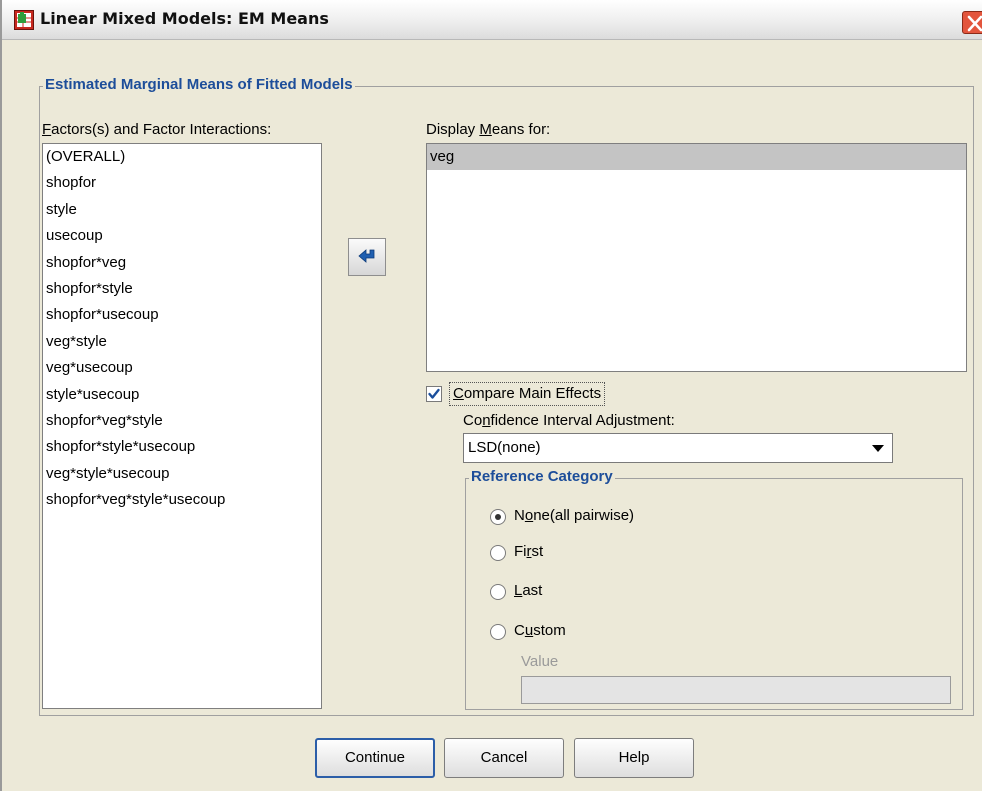  What do you see at coordinates (498, 517) in the screenshot?
I see `radio-none-all-pairwise` at bounding box center [498, 517].